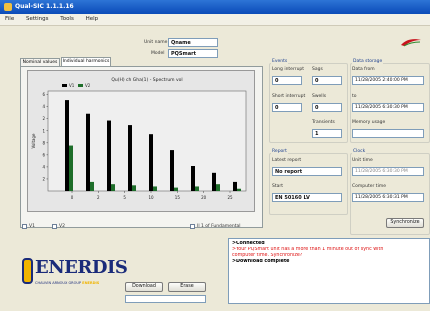 The height and width of the screenshot is (311, 430). What do you see at coordinates (32, 226) in the screenshot?
I see `v1-checkbox-label: V1` at bounding box center [32, 226].